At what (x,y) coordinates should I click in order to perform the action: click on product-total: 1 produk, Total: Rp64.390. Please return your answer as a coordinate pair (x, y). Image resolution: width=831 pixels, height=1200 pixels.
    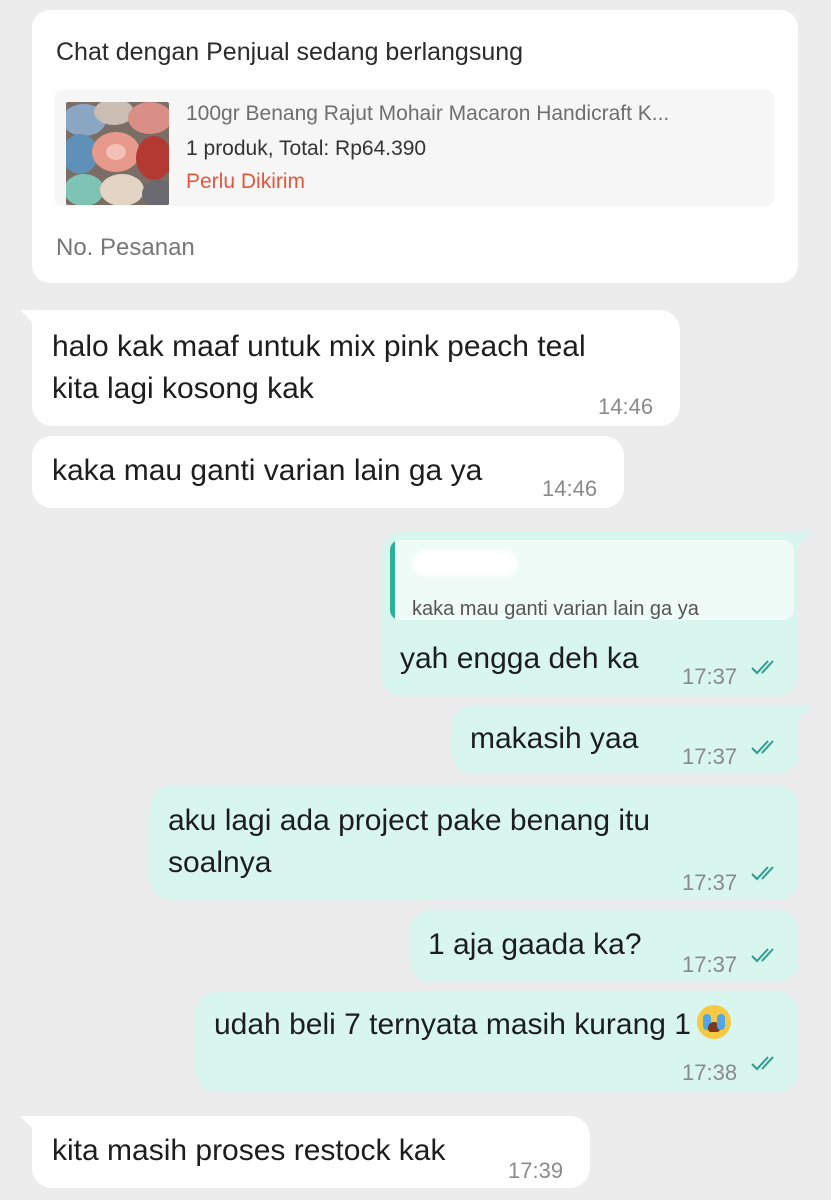
    Looking at the image, I should click on (306, 148).